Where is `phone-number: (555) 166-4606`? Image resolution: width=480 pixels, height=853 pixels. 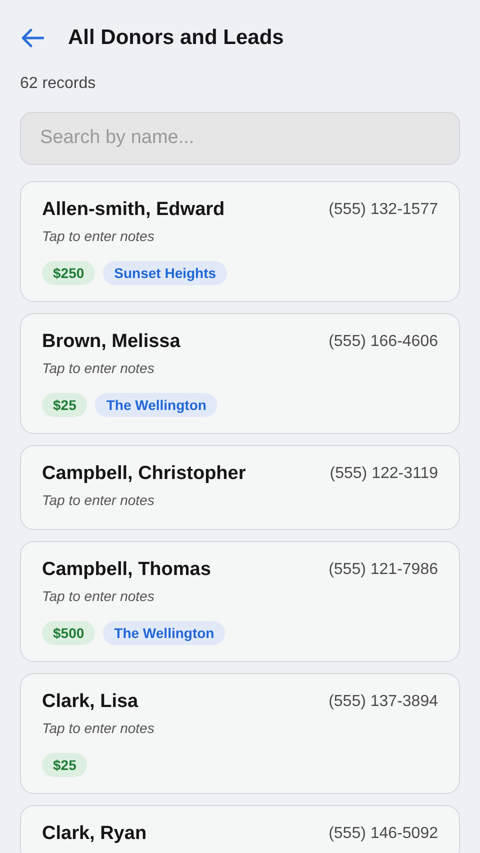 phone-number: (555) 166-4606 is located at coordinates (383, 342).